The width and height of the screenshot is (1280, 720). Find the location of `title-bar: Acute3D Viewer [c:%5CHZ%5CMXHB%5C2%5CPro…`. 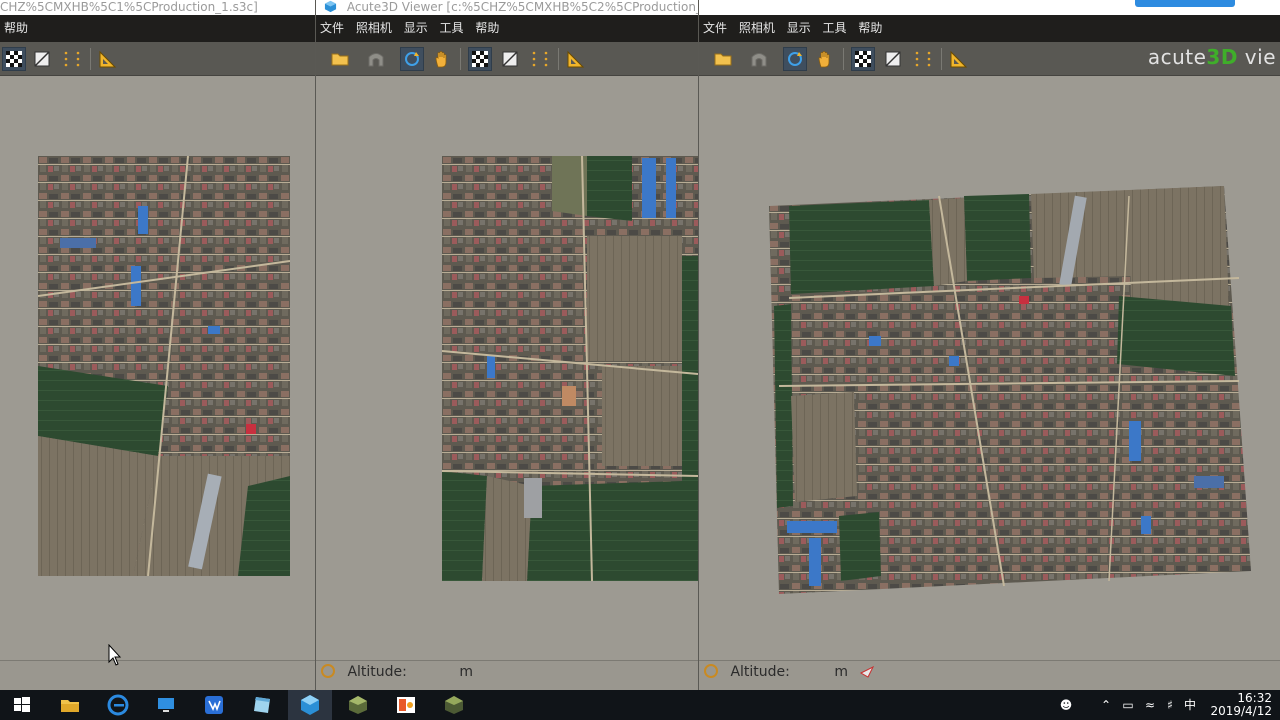

title-bar: Acute3D Viewer [c:%5CHZ%5CMXHB%5C2%5CPro… is located at coordinates (507, 7).